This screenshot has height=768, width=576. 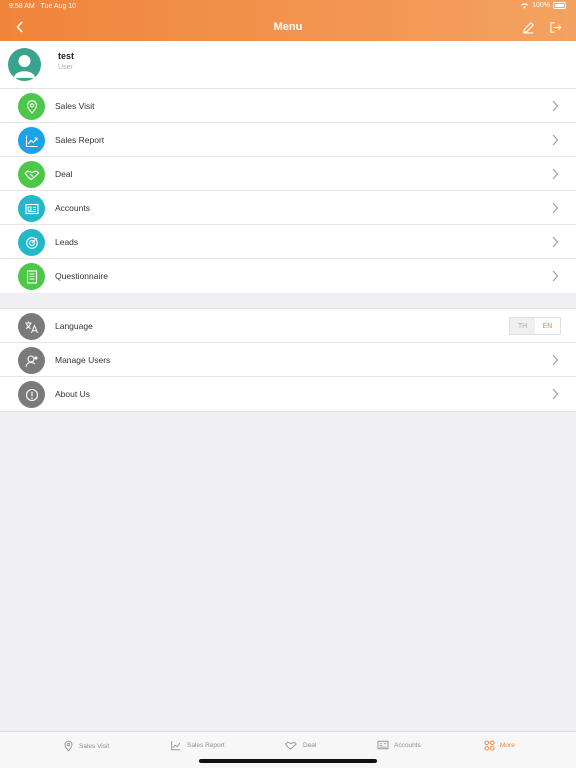 What do you see at coordinates (81, 276) in the screenshot?
I see `menu-item-label: Questionnaire` at bounding box center [81, 276].